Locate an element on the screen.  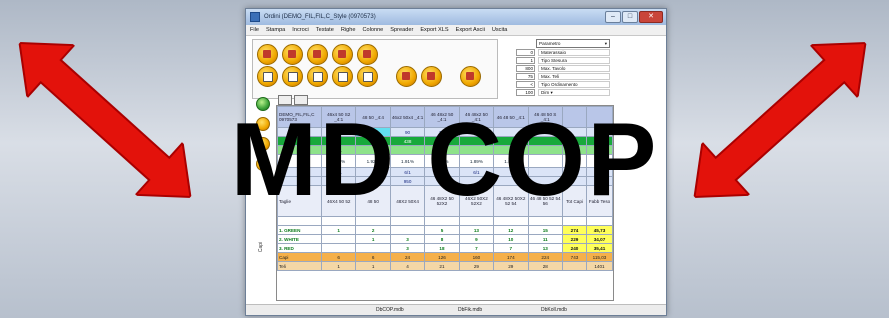
menu-incroci: Incroci is located at coordinates (300, 30).